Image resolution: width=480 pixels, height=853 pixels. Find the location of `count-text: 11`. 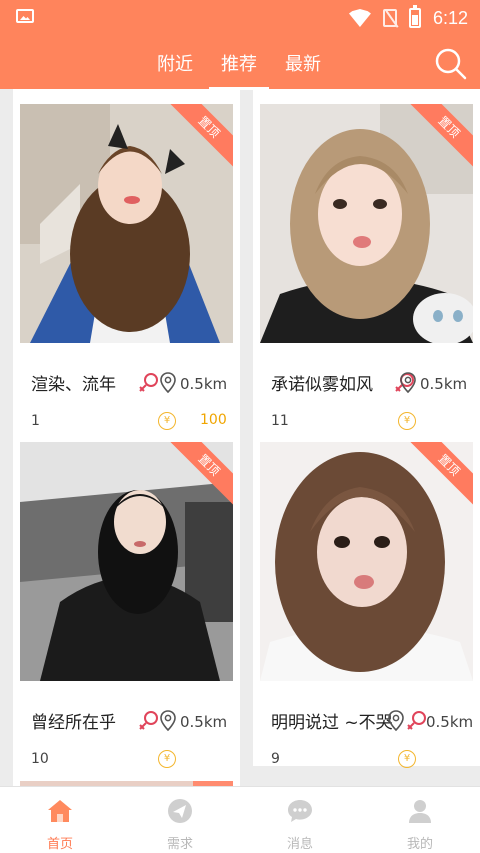

count-text: 11 is located at coordinates (280, 421).